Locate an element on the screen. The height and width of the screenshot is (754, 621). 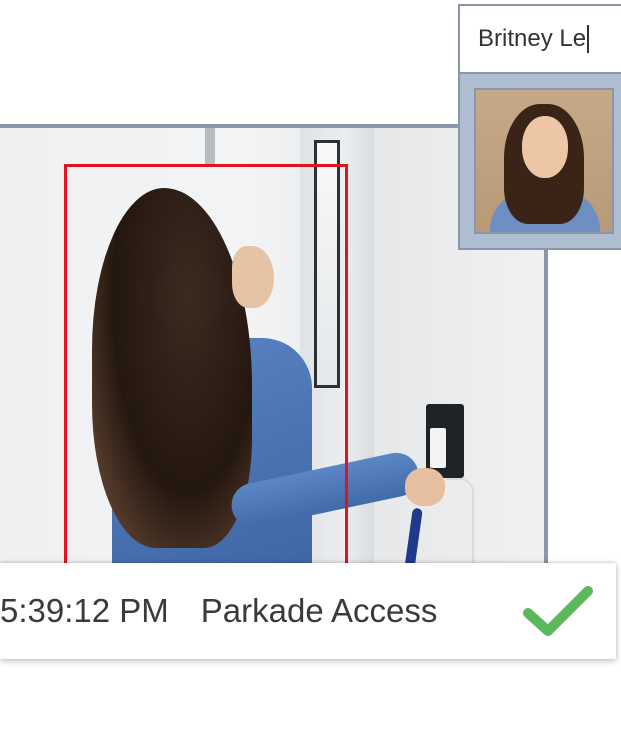
identity-name: Britney Le is located at coordinates (532, 38).